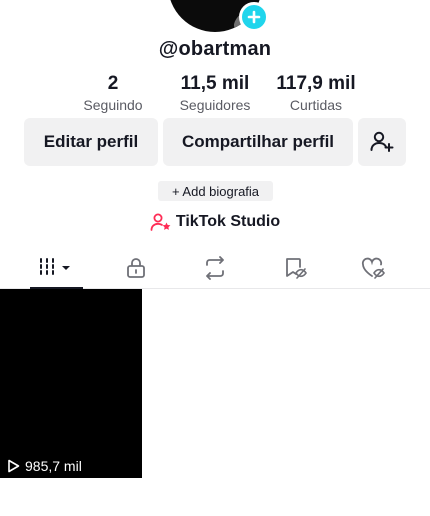  I want to click on tab-liked, so click(373, 268).